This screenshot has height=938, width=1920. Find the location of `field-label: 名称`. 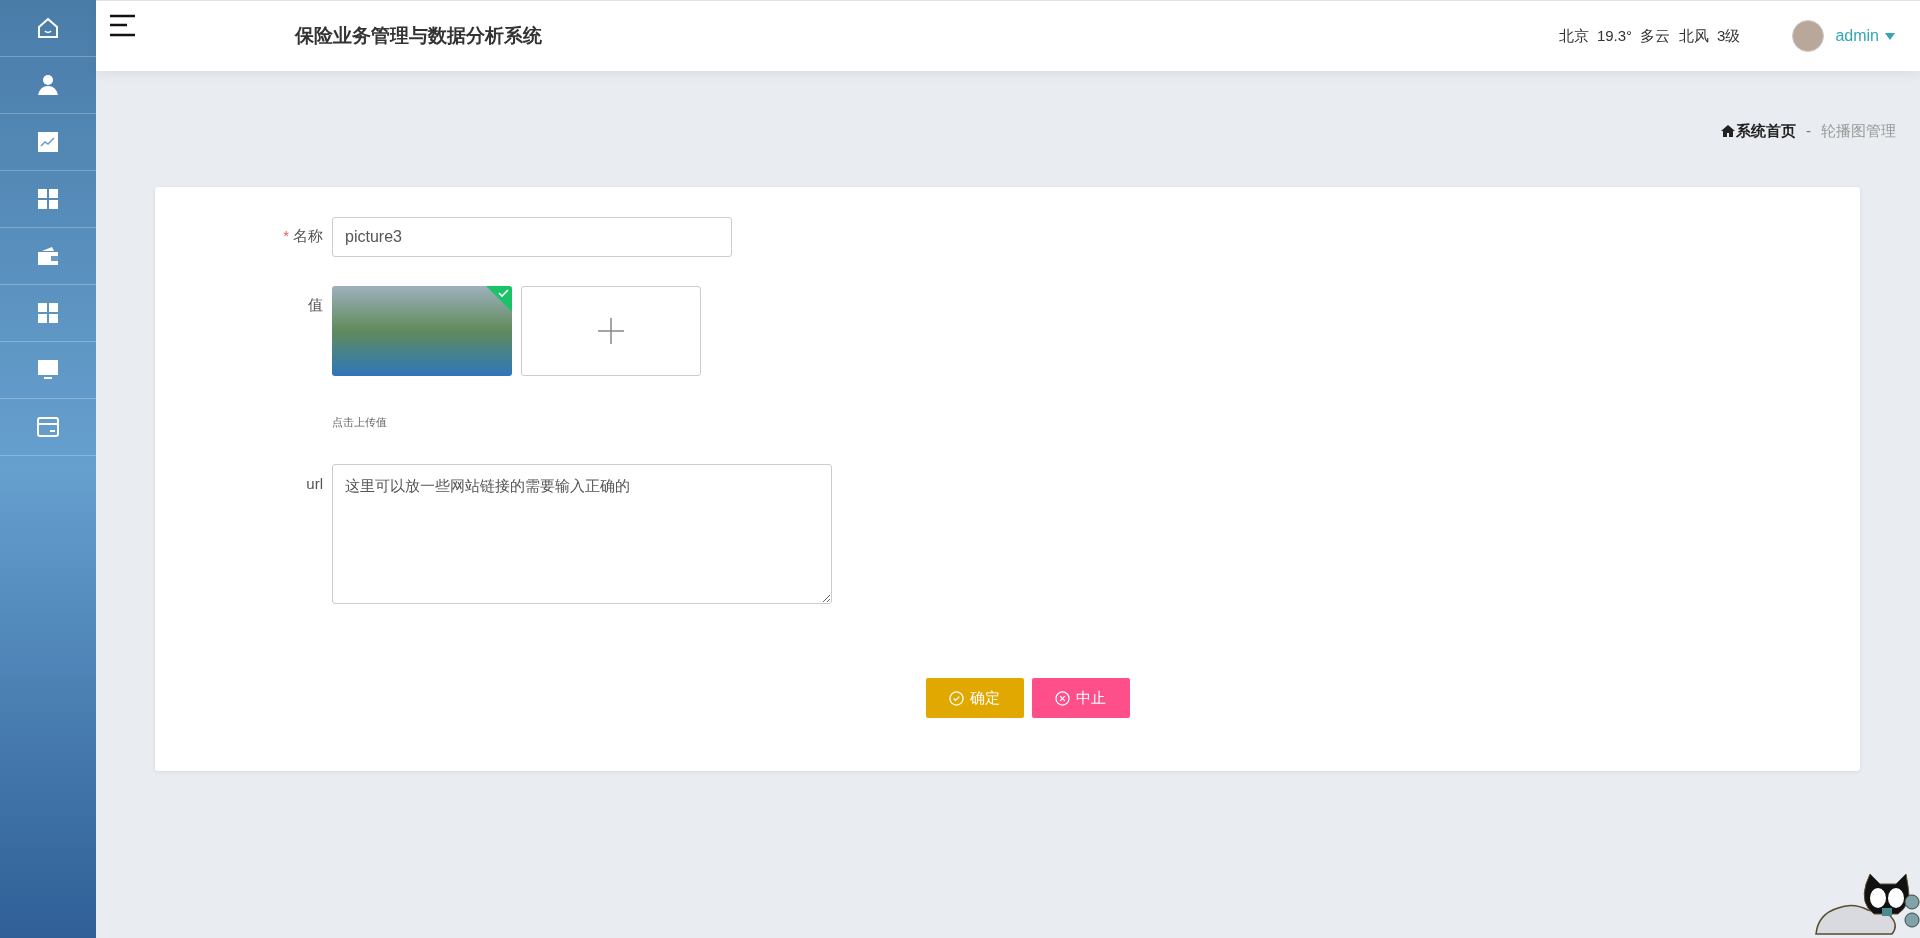

field-label: 名称 is located at coordinates (308, 236).